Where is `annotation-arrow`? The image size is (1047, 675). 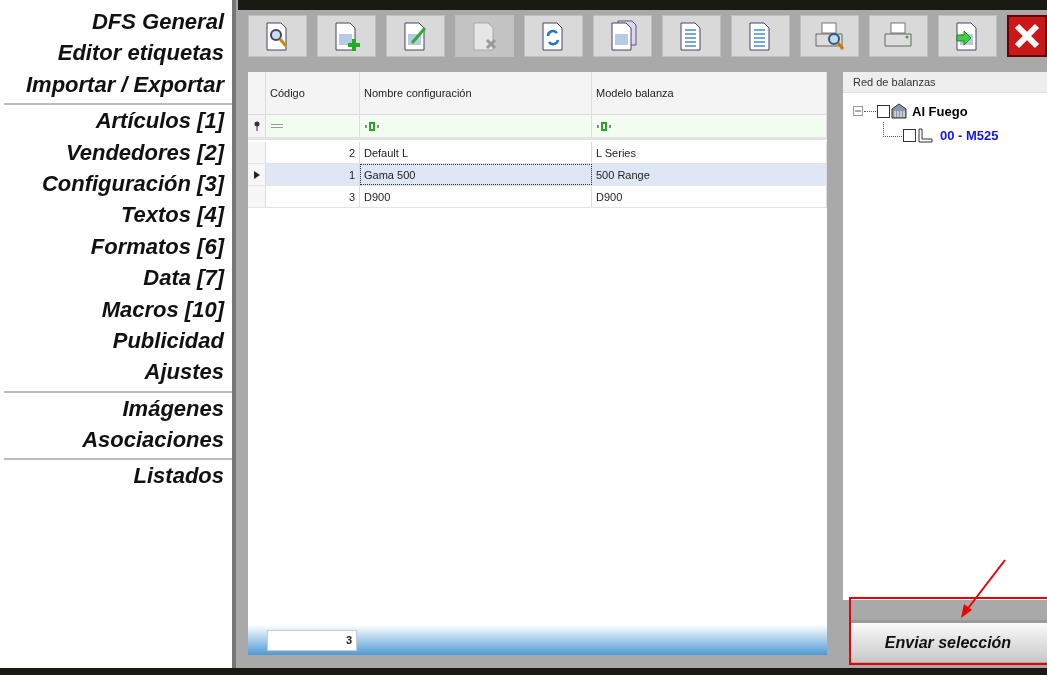 annotation-arrow is located at coordinates (983, 589).